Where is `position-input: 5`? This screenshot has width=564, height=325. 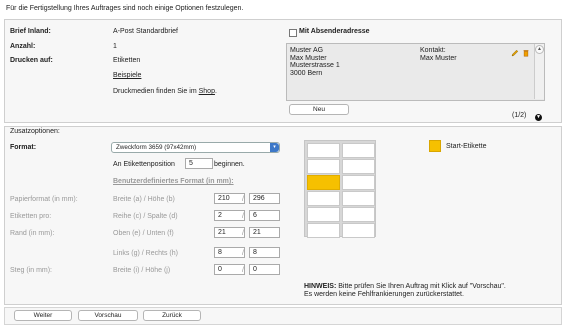 position-input: 5 is located at coordinates (199, 163).